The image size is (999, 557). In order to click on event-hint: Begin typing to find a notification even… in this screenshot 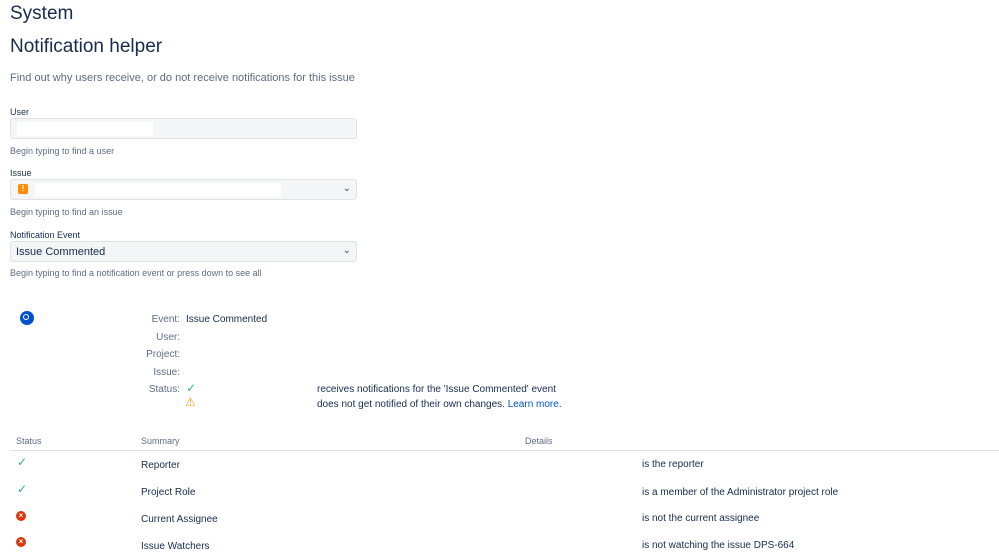, I will do `click(136, 273)`.